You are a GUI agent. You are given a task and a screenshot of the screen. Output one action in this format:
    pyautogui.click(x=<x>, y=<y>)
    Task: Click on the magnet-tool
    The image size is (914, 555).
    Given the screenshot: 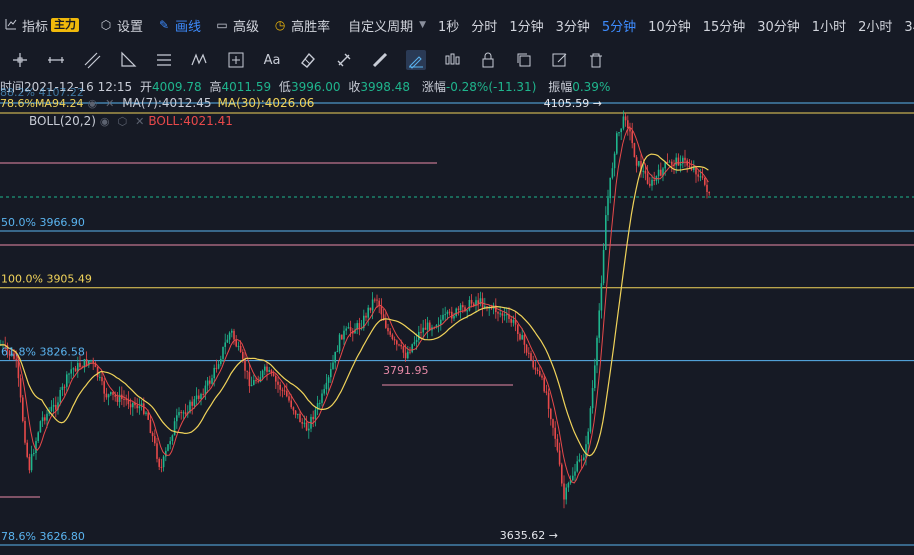 What is the action you would take?
    pyautogui.click(x=344, y=60)
    